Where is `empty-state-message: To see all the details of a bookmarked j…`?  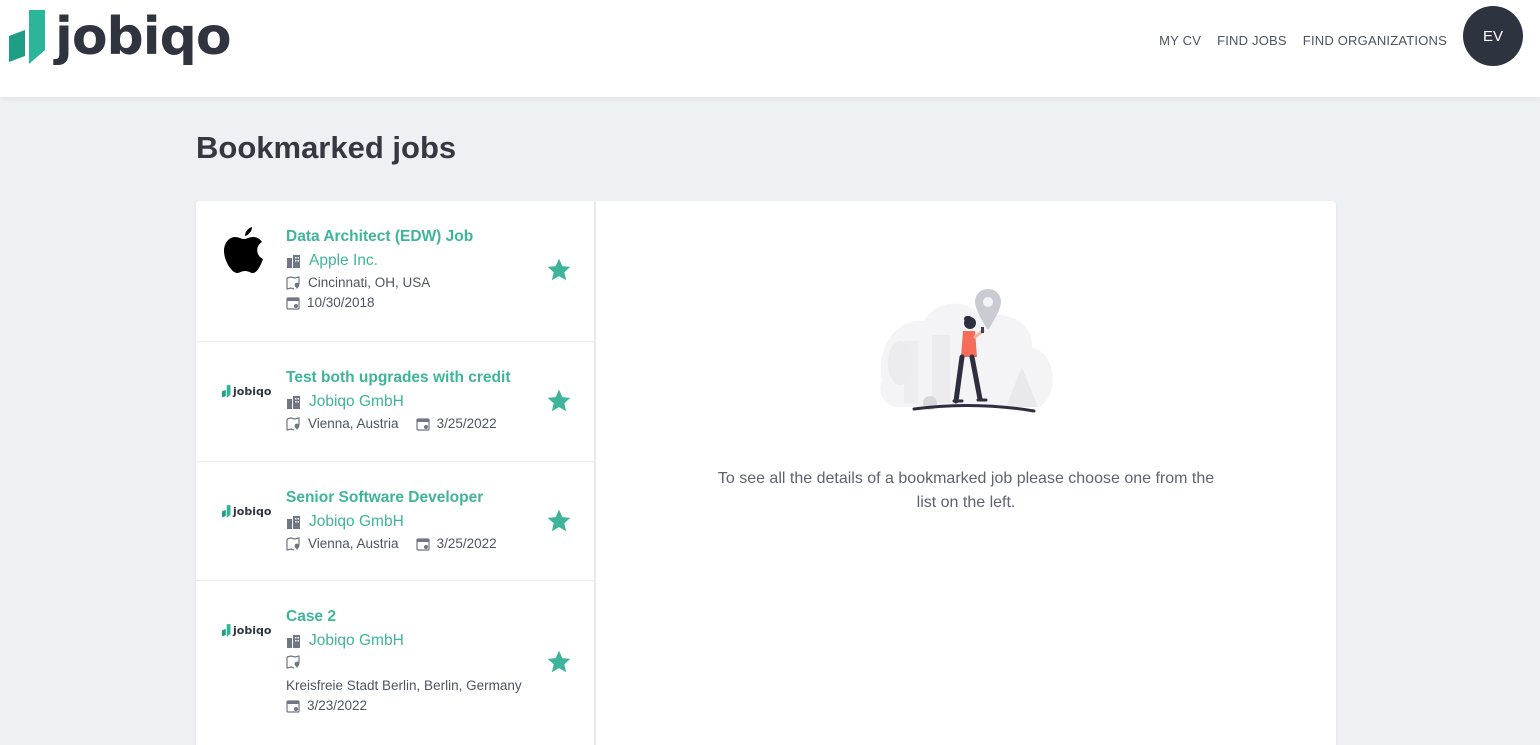
empty-state-message: To see all the details of a bookmarked j… is located at coordinates (966, 490).